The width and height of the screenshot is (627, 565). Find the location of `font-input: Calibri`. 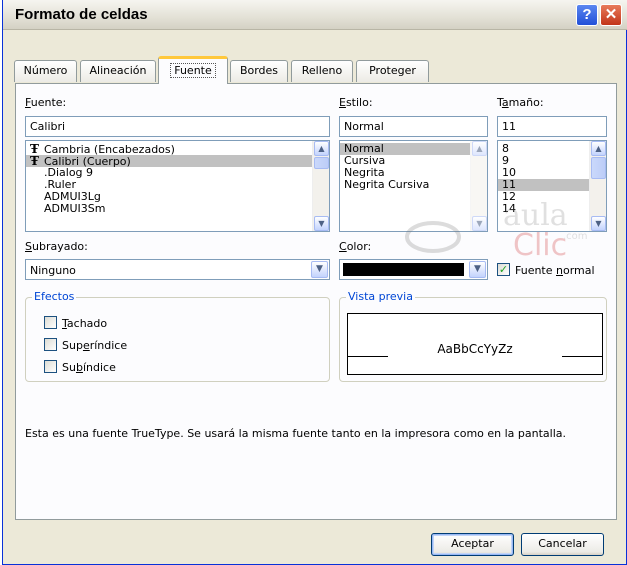

font-input: Calibri is located at coordinates (177, 126).